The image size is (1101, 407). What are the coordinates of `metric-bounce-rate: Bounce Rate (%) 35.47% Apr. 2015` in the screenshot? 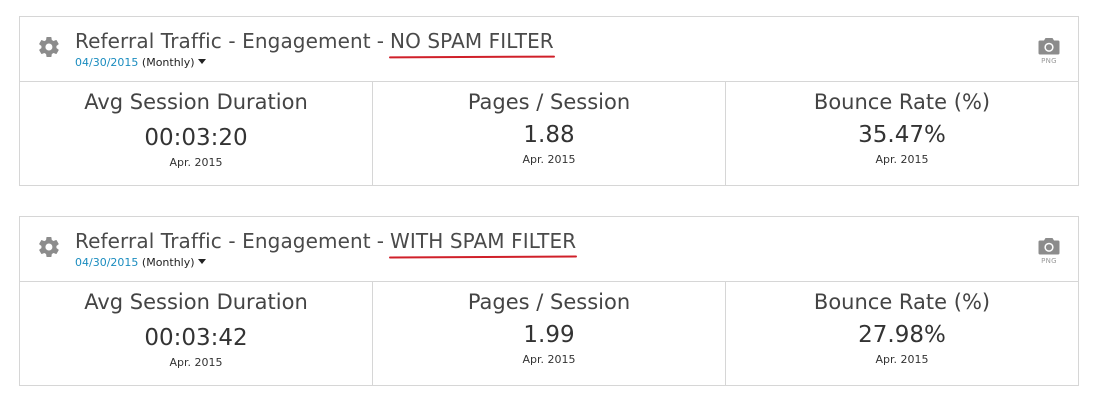 It's located at (902, 133).